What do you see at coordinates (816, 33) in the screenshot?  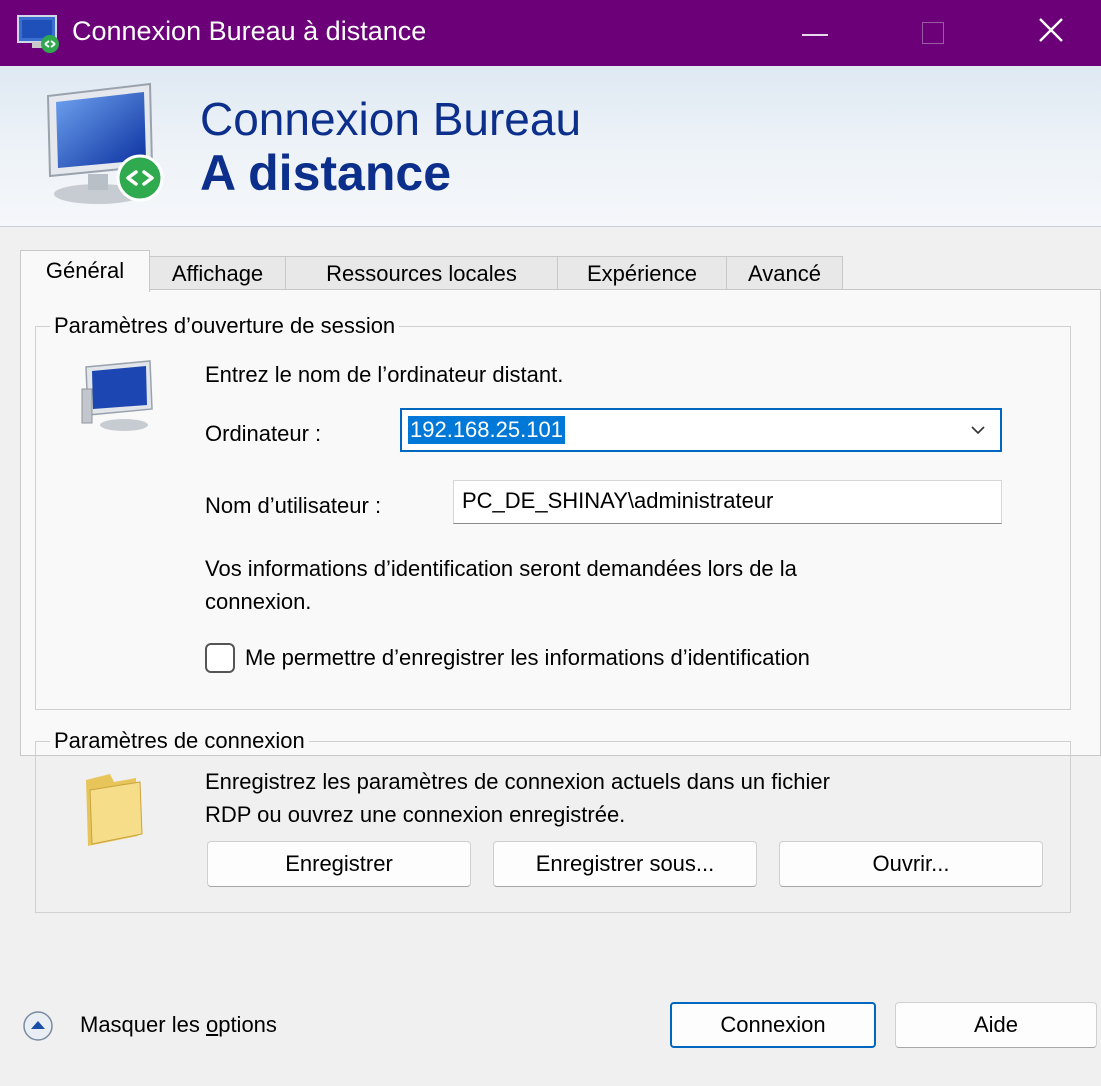 I see `minimize-button` at bounding box center [816, 33].